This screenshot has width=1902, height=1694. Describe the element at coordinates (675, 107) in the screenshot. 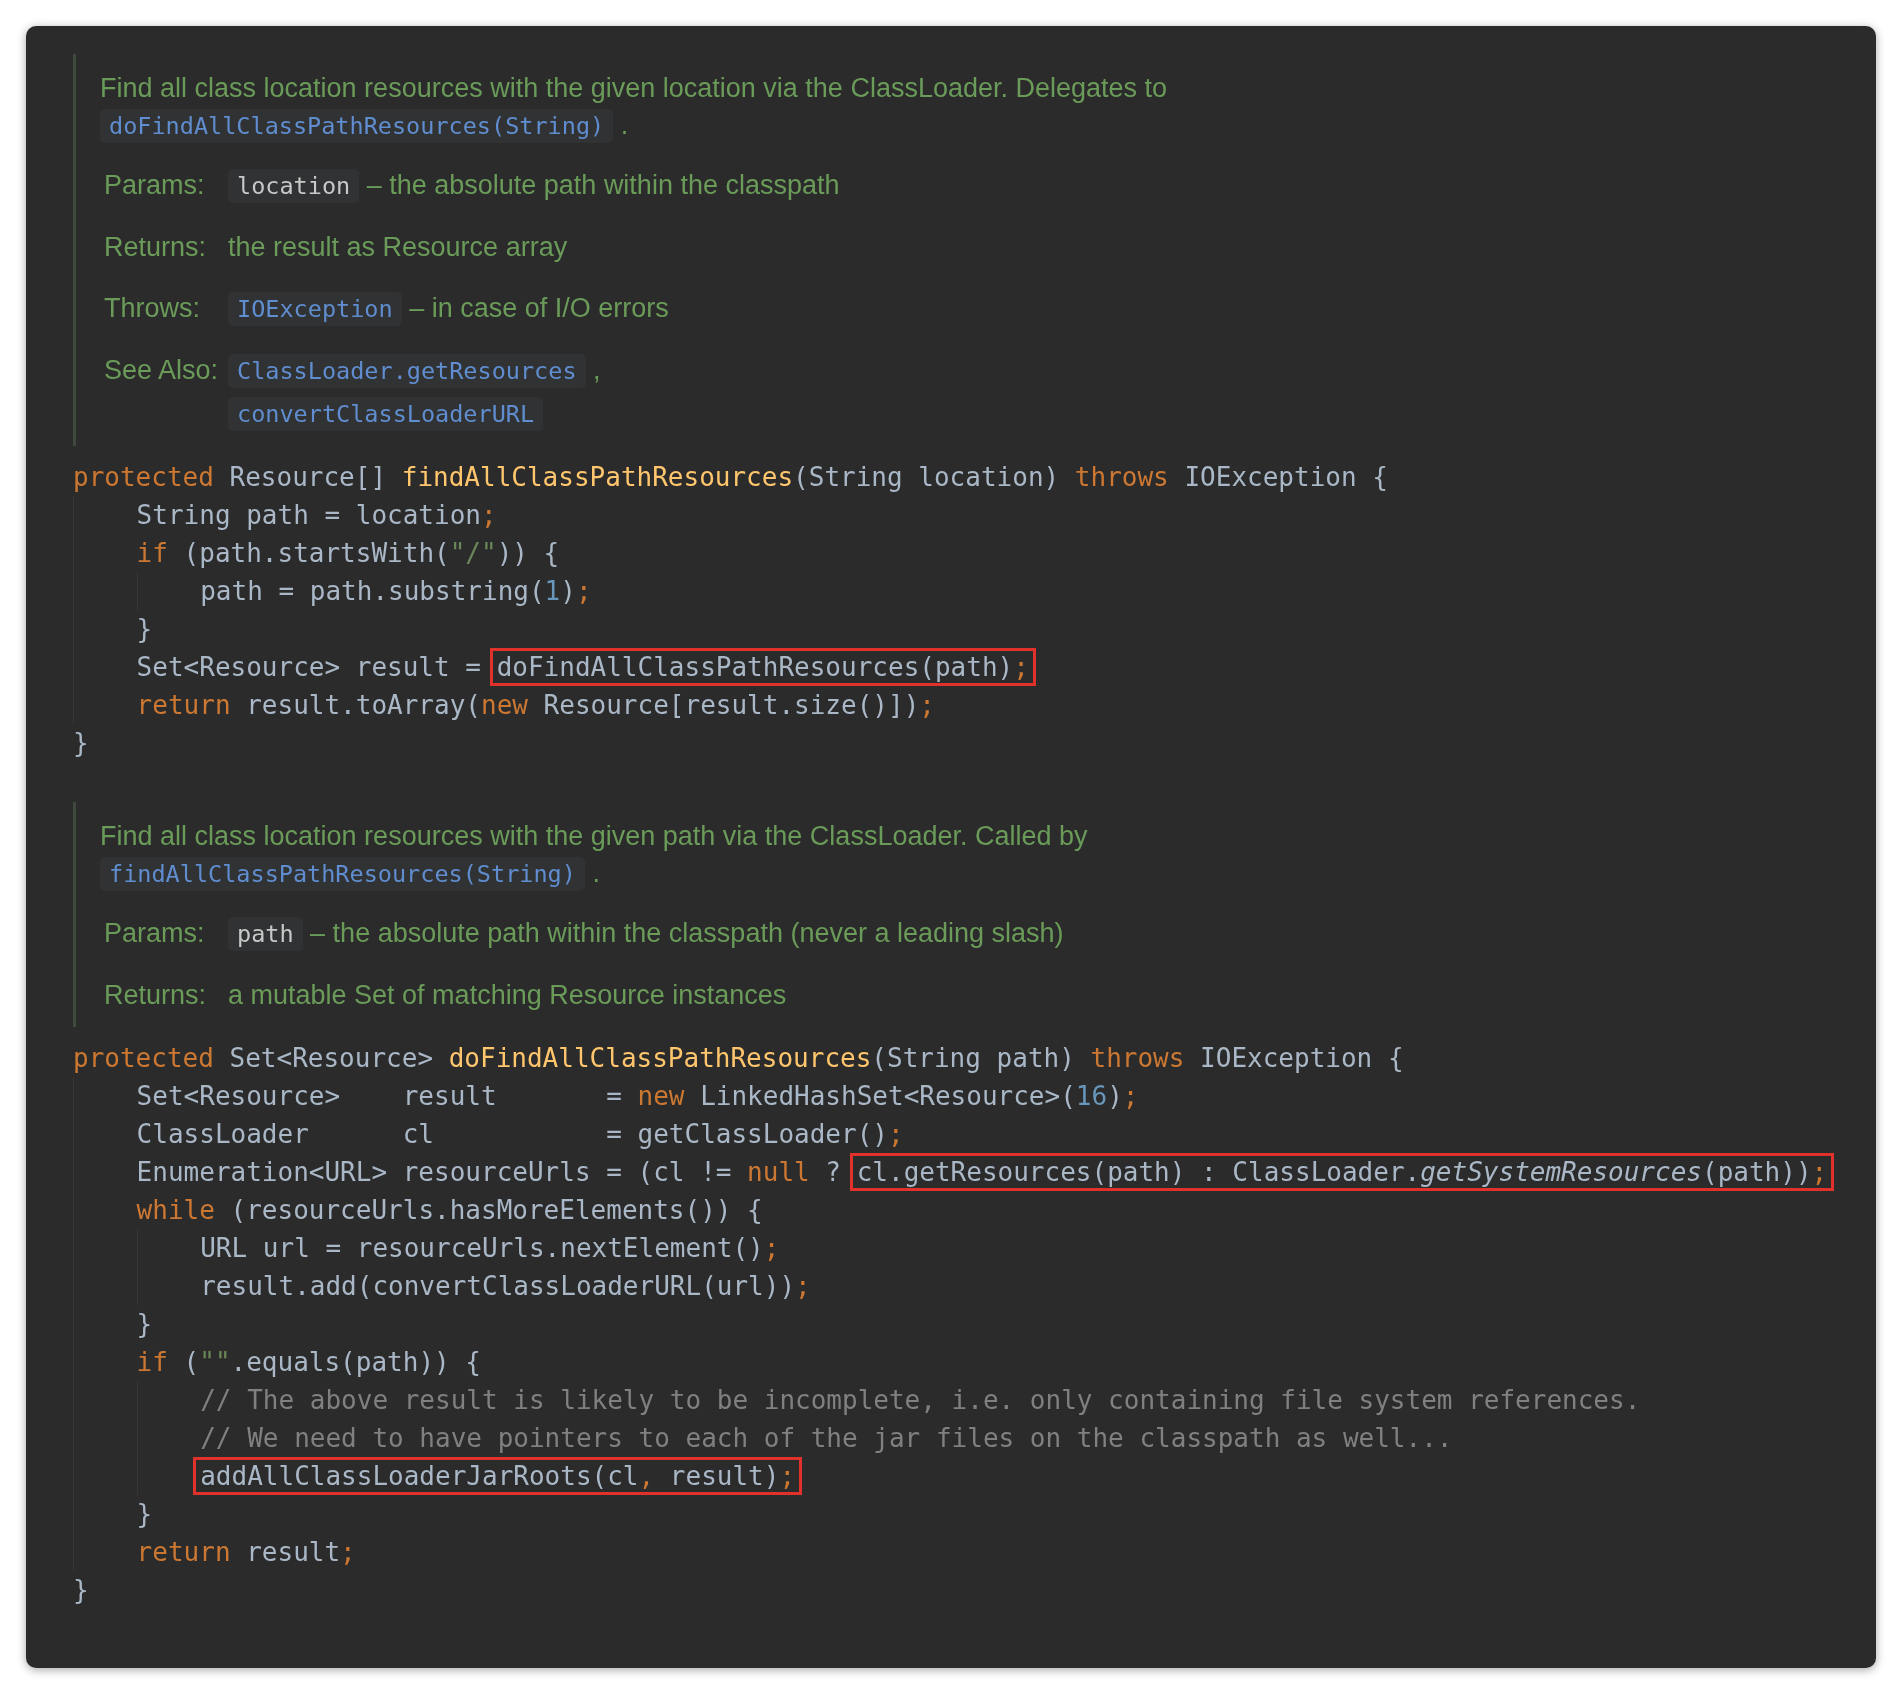

I see `doc-summary: Find all class location resources with the given location via the ClassLoader. Delegates to doFindAllClassPathResources(String) .` at that location.